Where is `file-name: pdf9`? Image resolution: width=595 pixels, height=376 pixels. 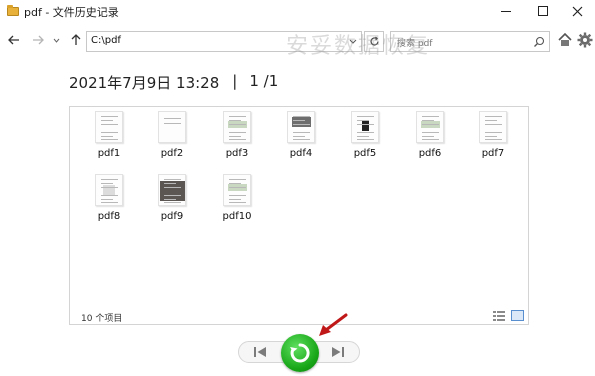 file-name: pdf9 is located at coordinates (172, 216).